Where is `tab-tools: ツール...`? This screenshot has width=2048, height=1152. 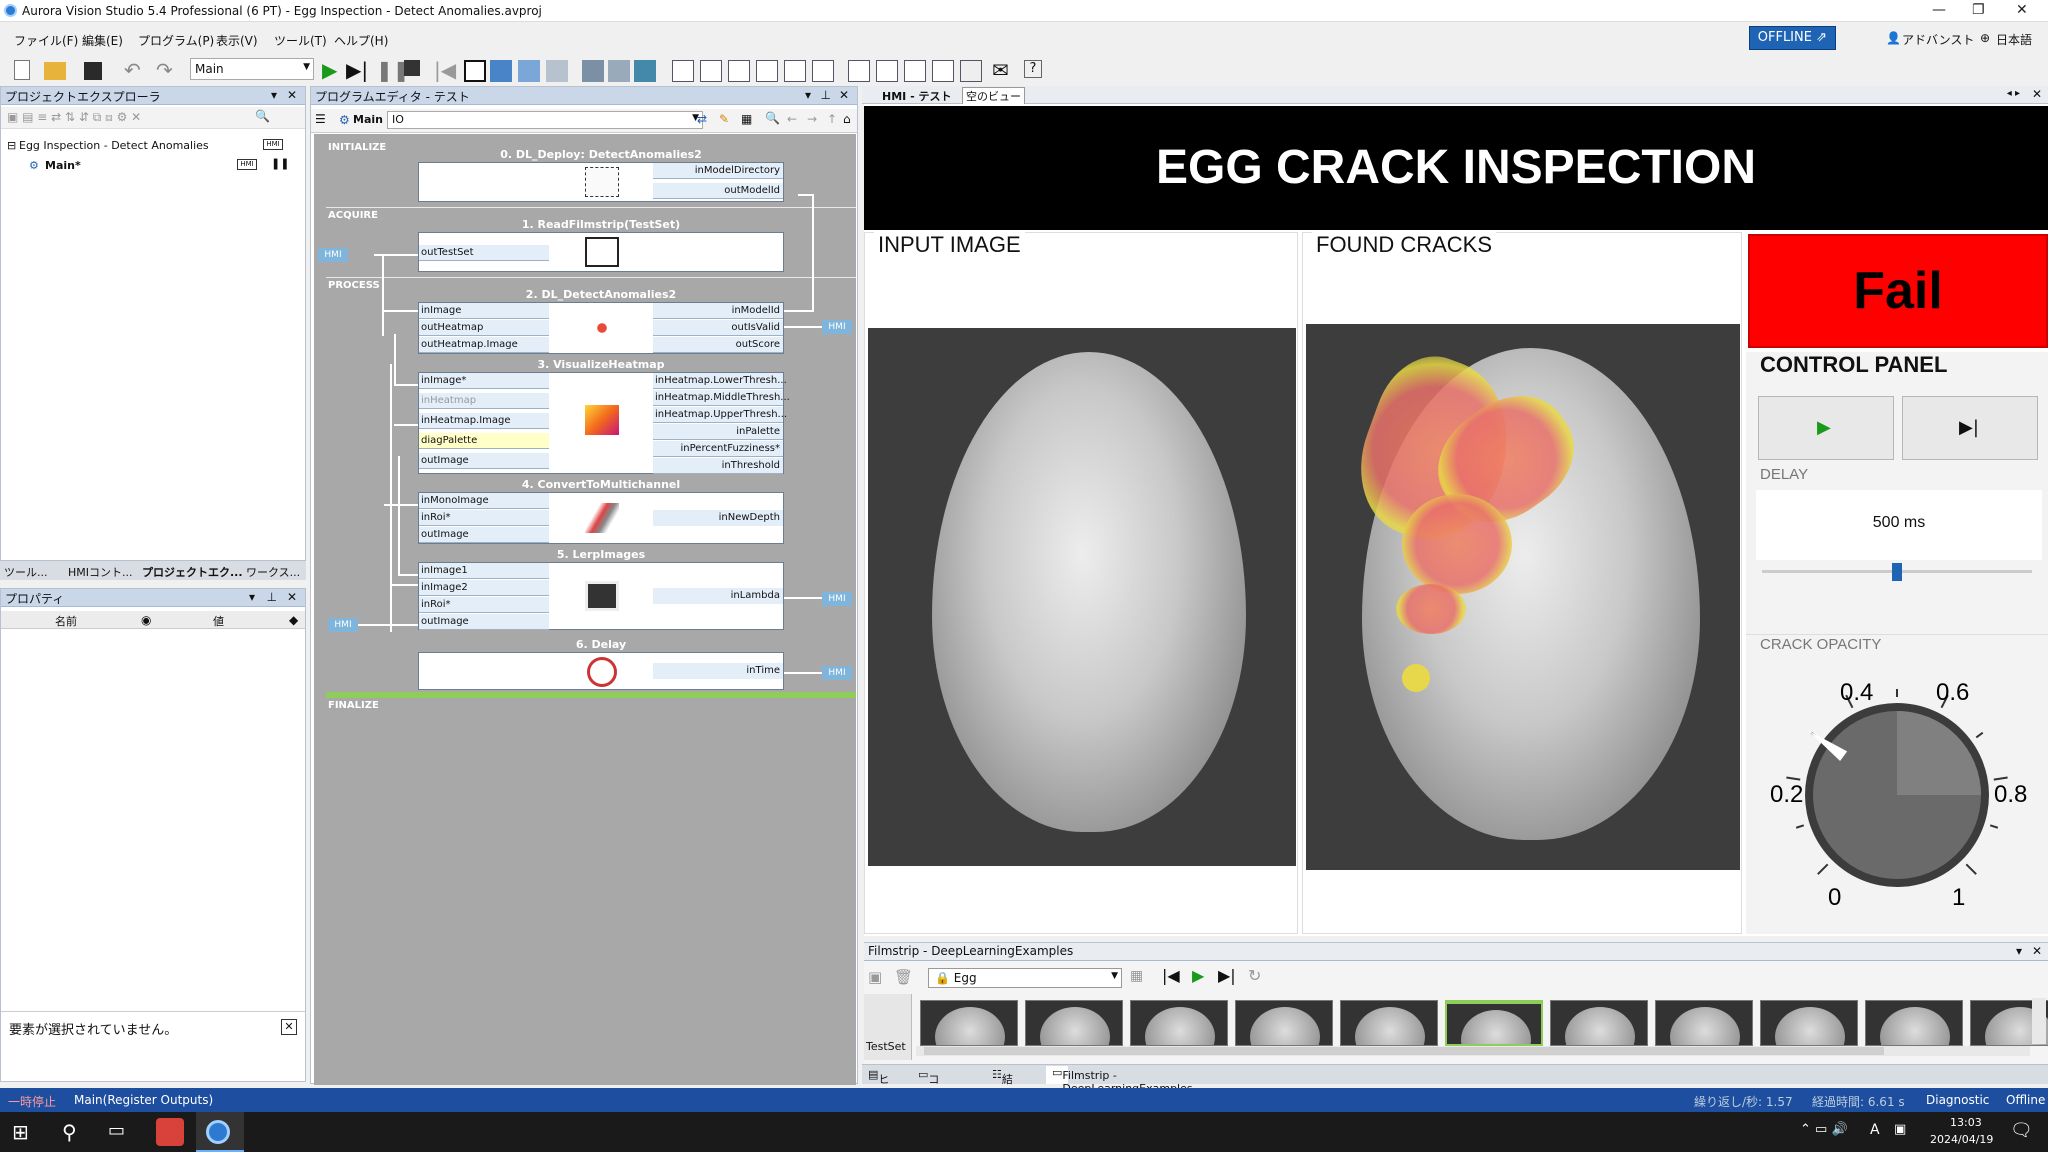 tab-tools: ツール... is located at coordinates (26, 572).